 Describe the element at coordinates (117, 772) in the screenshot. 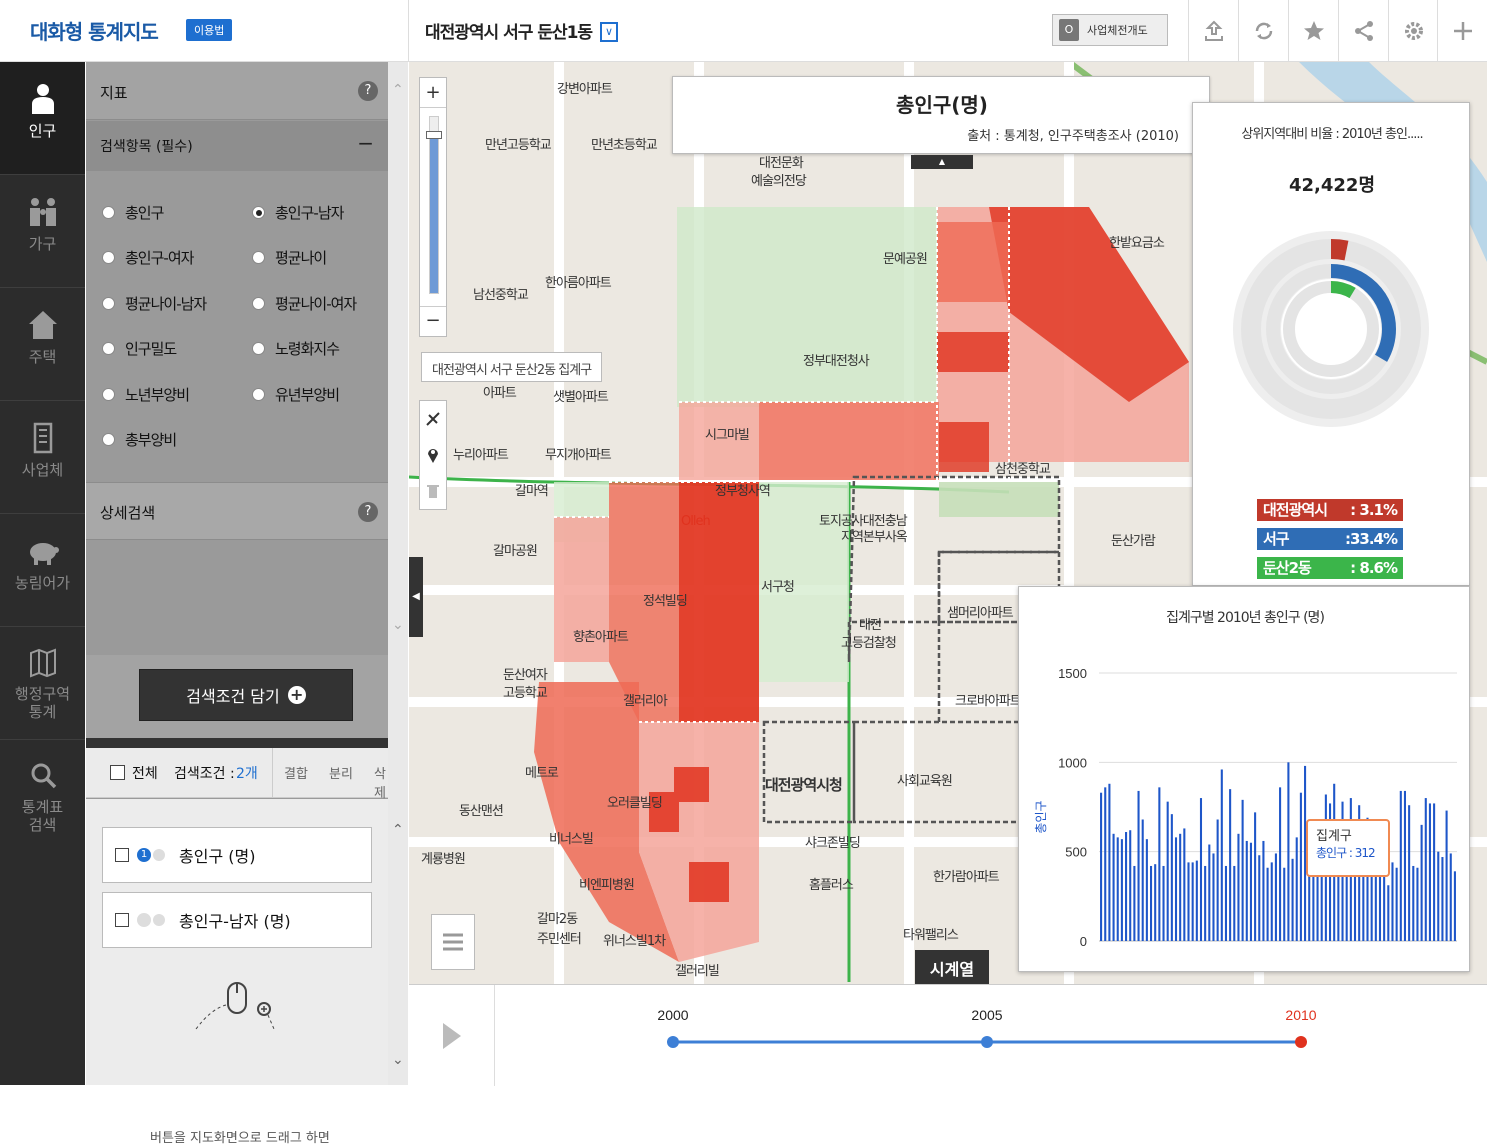

I see `select-all-checkbox` at that location.